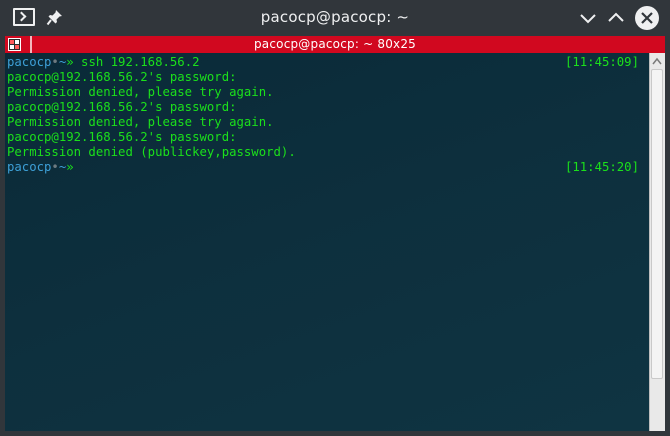 This screenshot has width=670, height=436. What do you see at coordinates (649, 242) in the screenshot?
I see `scrollbar-border` at bounding box center [649, 242].